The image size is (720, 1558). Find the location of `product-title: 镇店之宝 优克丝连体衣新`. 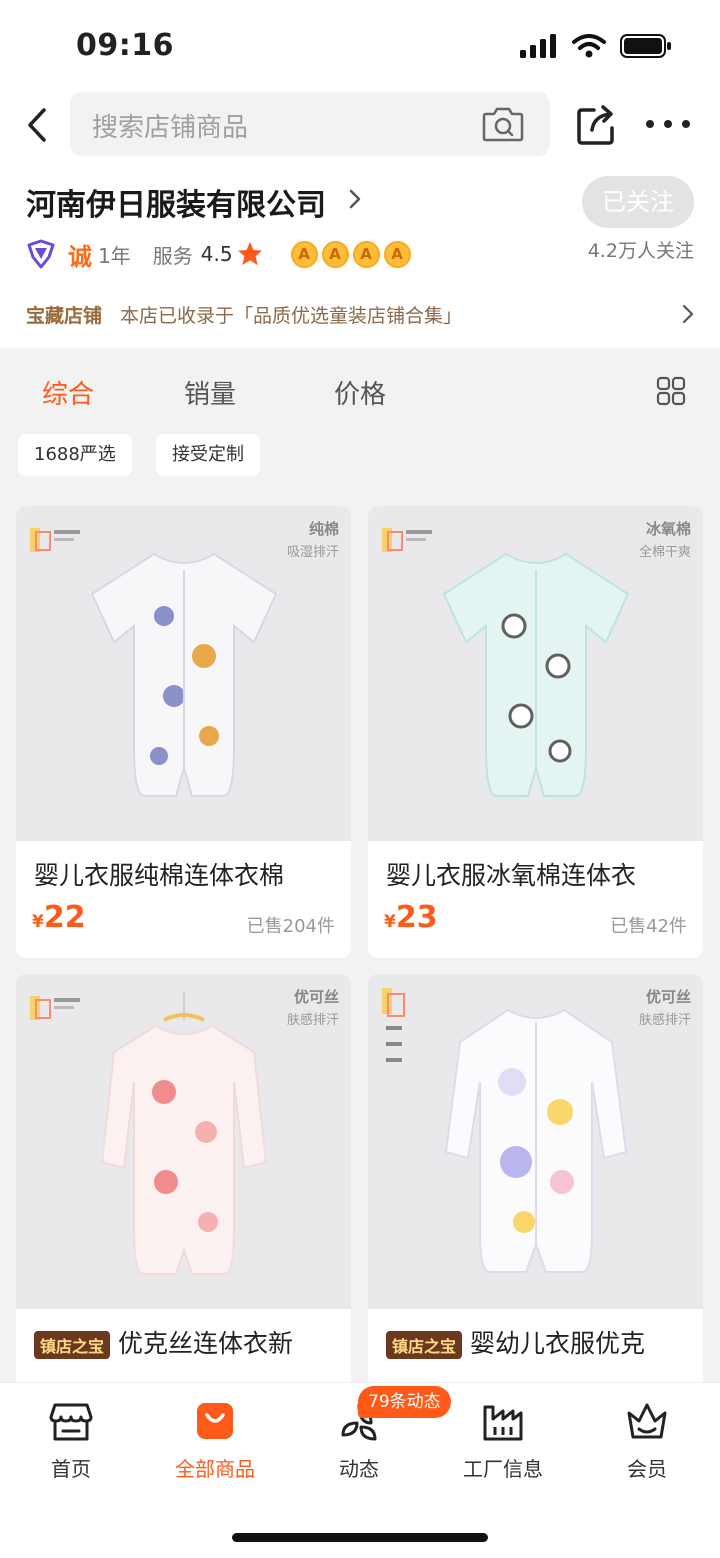

product-title: 镇店之宝 优克丝连体衣新 is located at coordinates (163, 1342).